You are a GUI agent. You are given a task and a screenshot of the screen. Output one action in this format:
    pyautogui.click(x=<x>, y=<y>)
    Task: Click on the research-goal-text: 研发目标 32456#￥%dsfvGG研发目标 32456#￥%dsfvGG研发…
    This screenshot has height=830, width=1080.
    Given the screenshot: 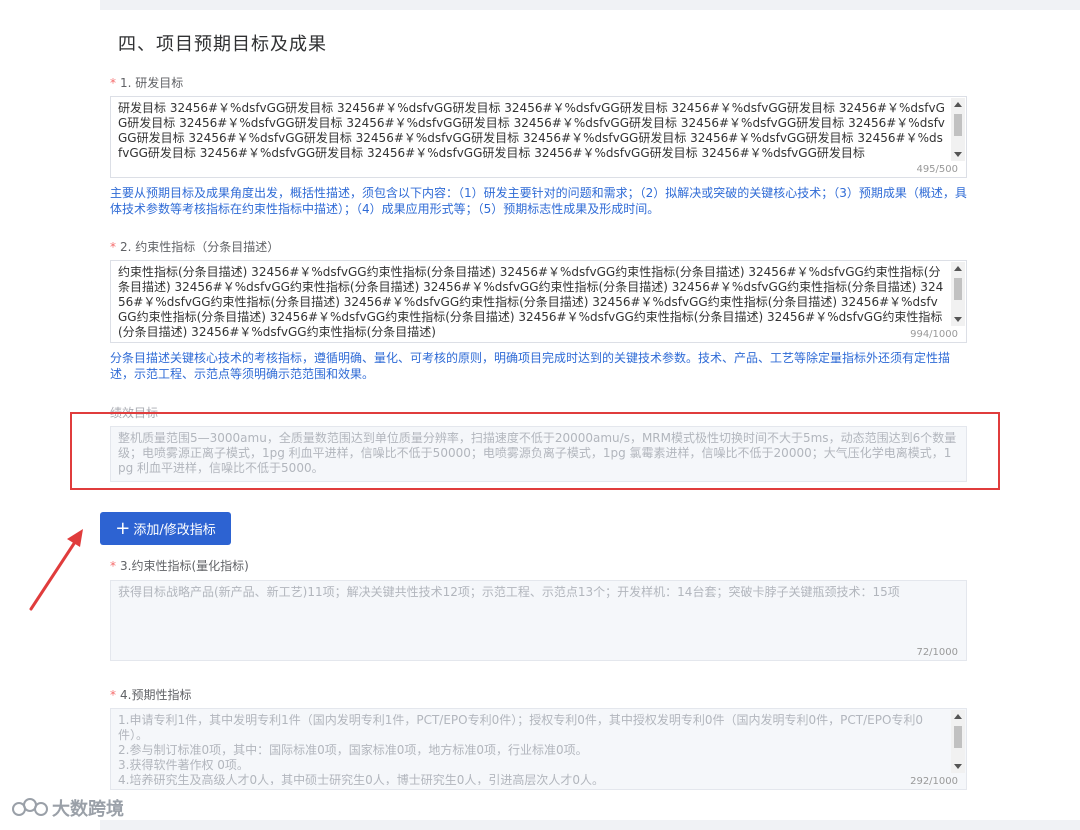 What is the action you would take?
    pyautogui.click(x=531, y=130)
    